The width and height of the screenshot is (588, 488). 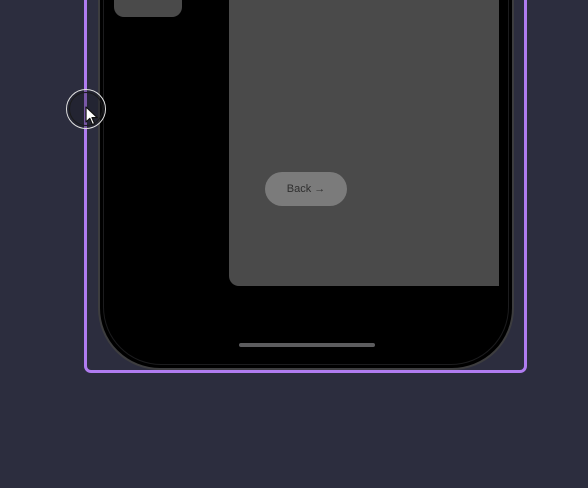 What do you see at coordinates (320, 189) in the screenshot?
I see `arrow-right-icon: →` at bounding box center [320, 189].